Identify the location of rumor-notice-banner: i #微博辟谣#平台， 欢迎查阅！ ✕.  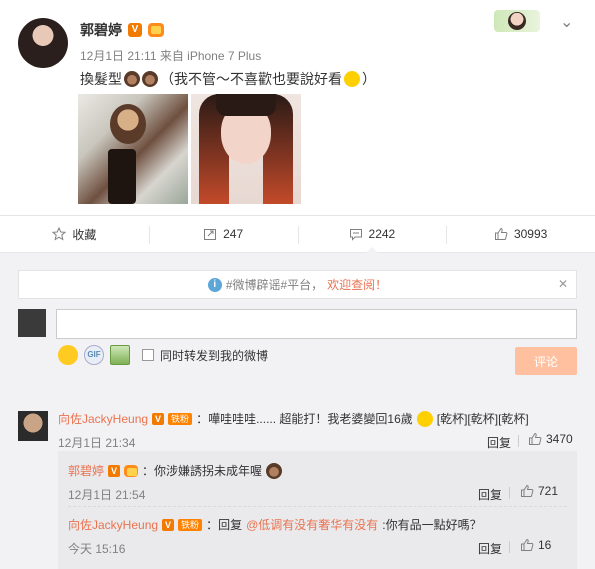
(297, 284).